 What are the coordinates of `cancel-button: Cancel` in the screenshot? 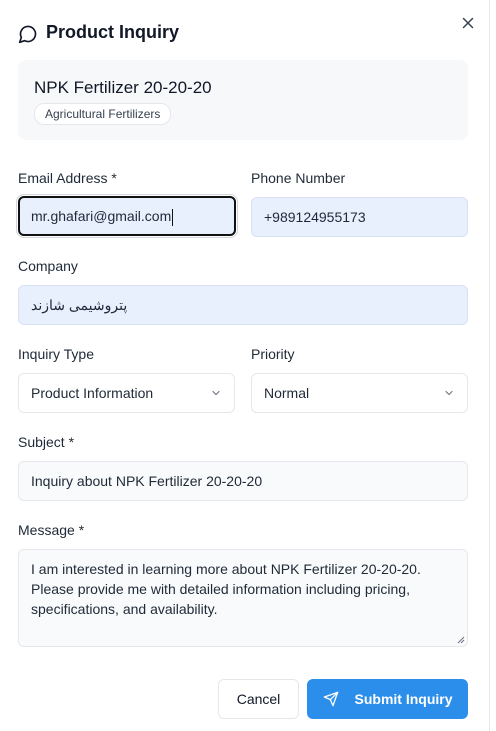 It's located at (258, 699).